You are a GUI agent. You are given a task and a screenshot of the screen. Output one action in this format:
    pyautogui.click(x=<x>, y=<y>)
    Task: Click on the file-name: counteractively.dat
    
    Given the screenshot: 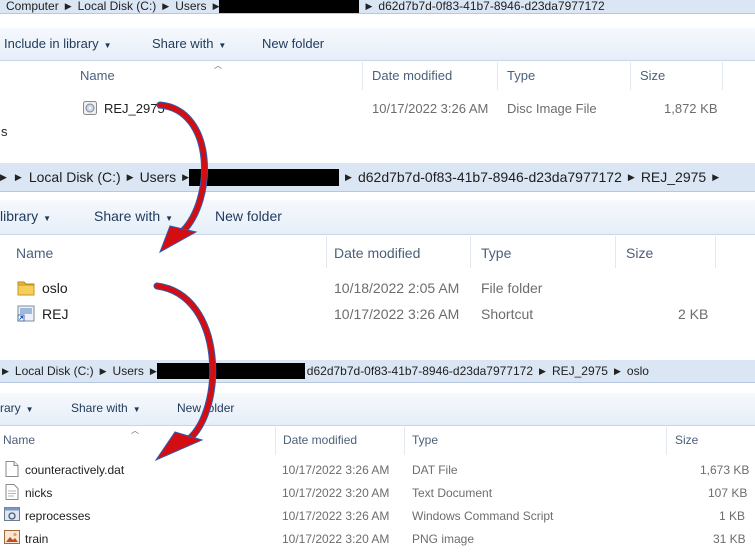 What is the action you would take?
    pyautogui.click(x=75, y=470)
    